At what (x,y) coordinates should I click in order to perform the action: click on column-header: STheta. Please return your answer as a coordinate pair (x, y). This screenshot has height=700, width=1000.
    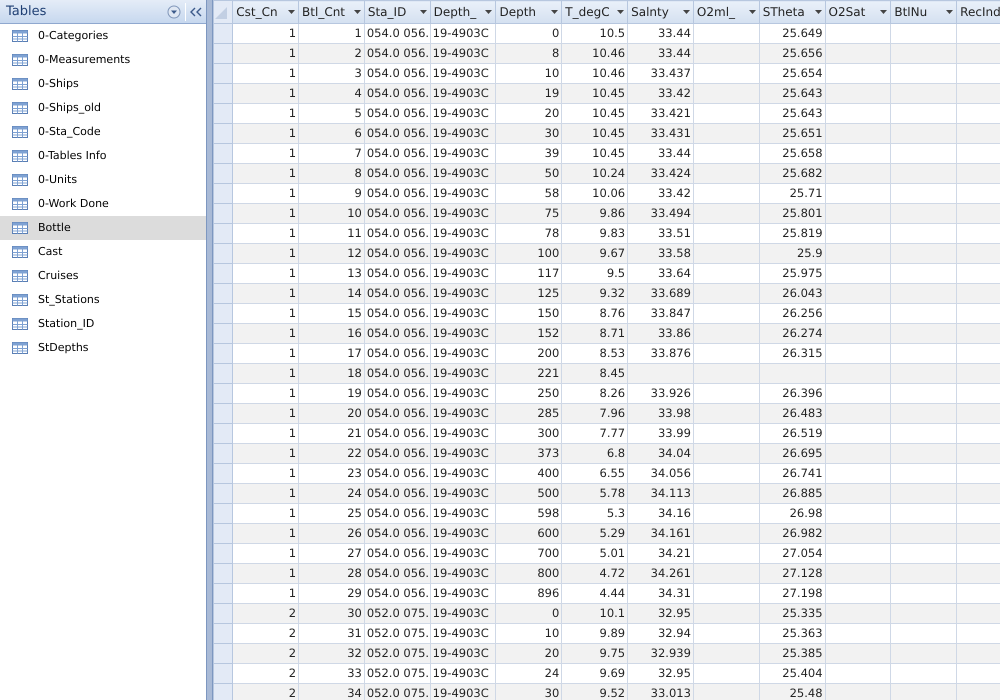
    Looking at the image, I should click on (792, 12).